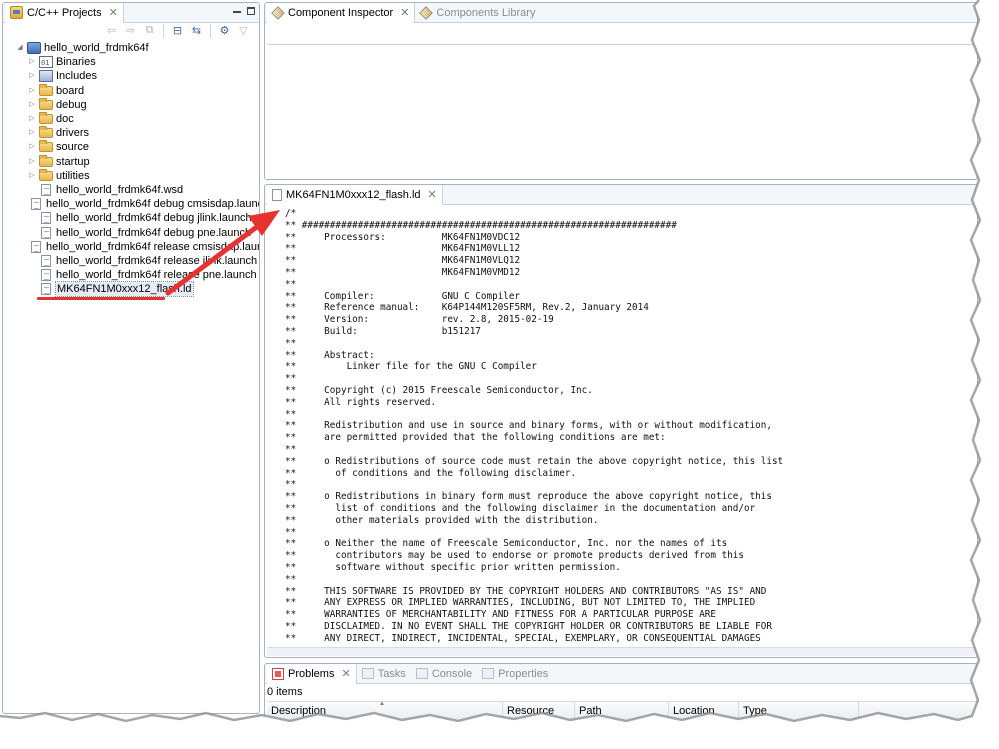  What do you see at coordinates (237, 12) in the screenshot?
I see `minimize-icon` at bounding box center [237, 12].